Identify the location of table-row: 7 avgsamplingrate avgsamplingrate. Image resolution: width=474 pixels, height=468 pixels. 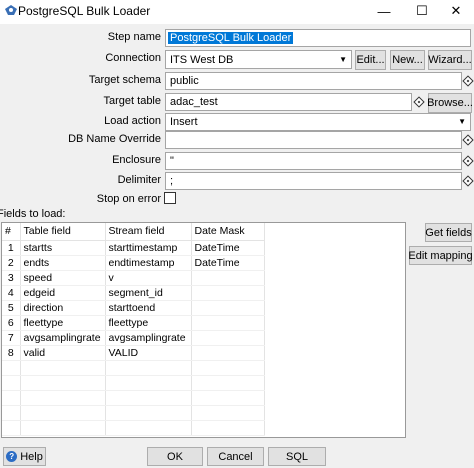
(133, 338).